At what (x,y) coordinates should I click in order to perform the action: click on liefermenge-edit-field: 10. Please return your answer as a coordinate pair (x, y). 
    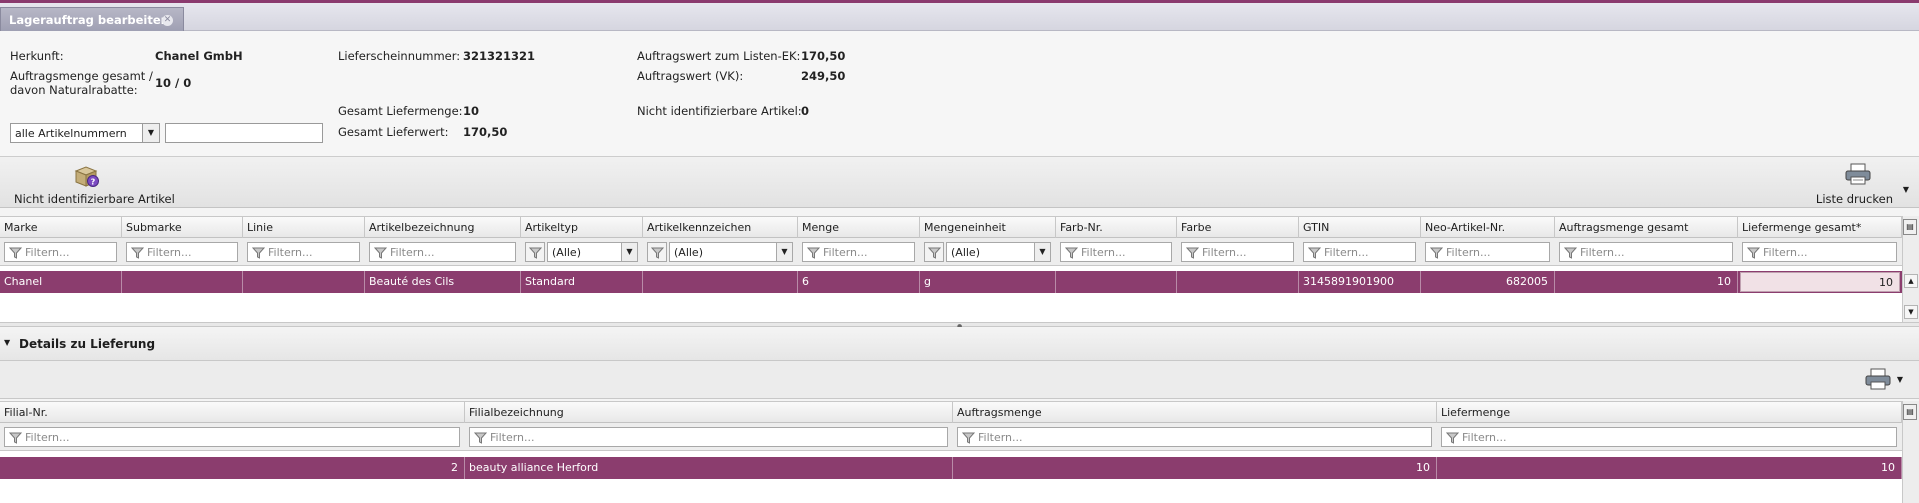
    Looking at the image, I should click on (1820, 282).